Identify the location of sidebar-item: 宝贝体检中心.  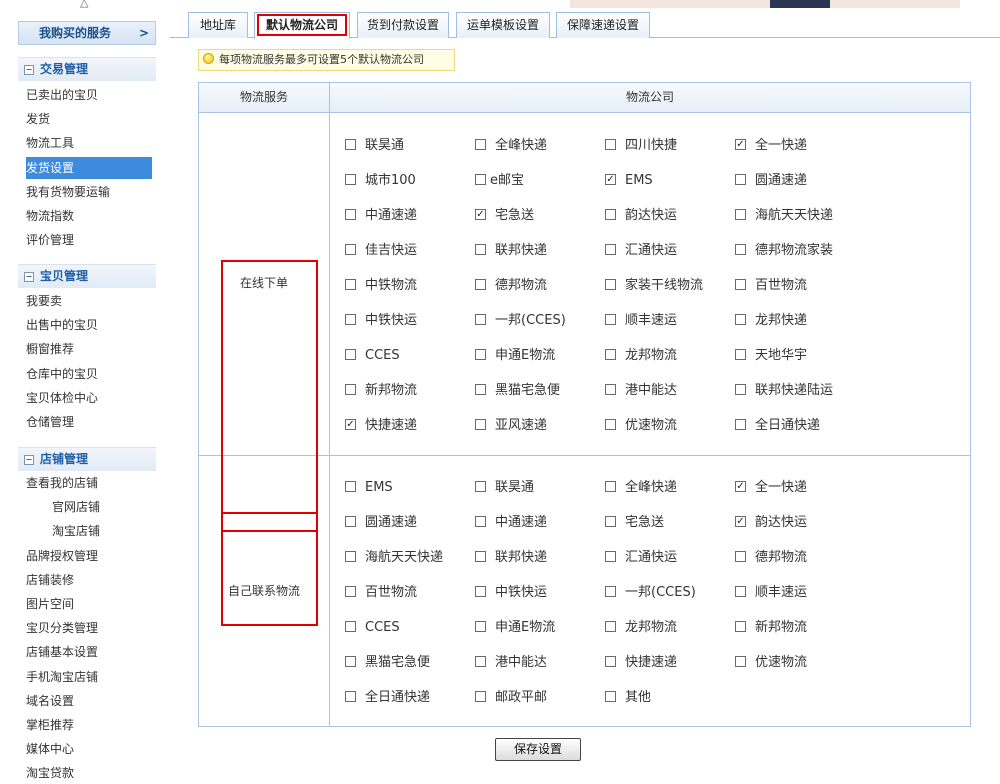
(89, 398).